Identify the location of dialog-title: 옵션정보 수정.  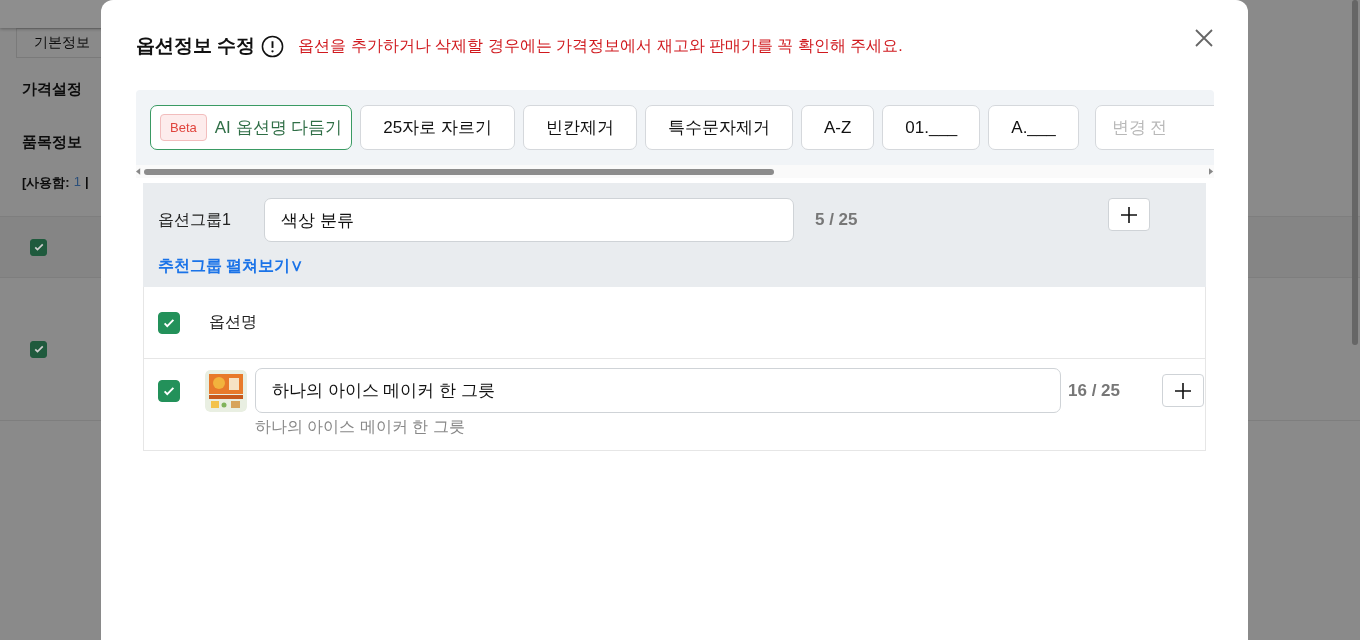
(196, 46).